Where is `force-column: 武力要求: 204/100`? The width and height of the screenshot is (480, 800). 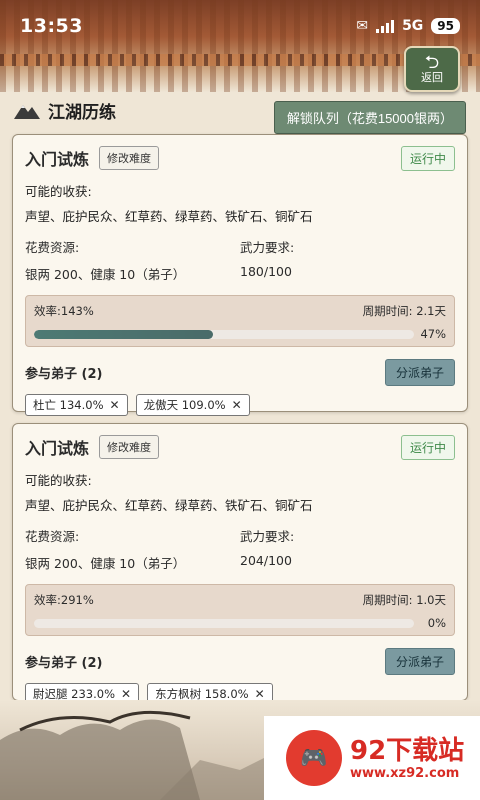
force-column: 武力要求: 204/100 is located at coordinates (347, 549).